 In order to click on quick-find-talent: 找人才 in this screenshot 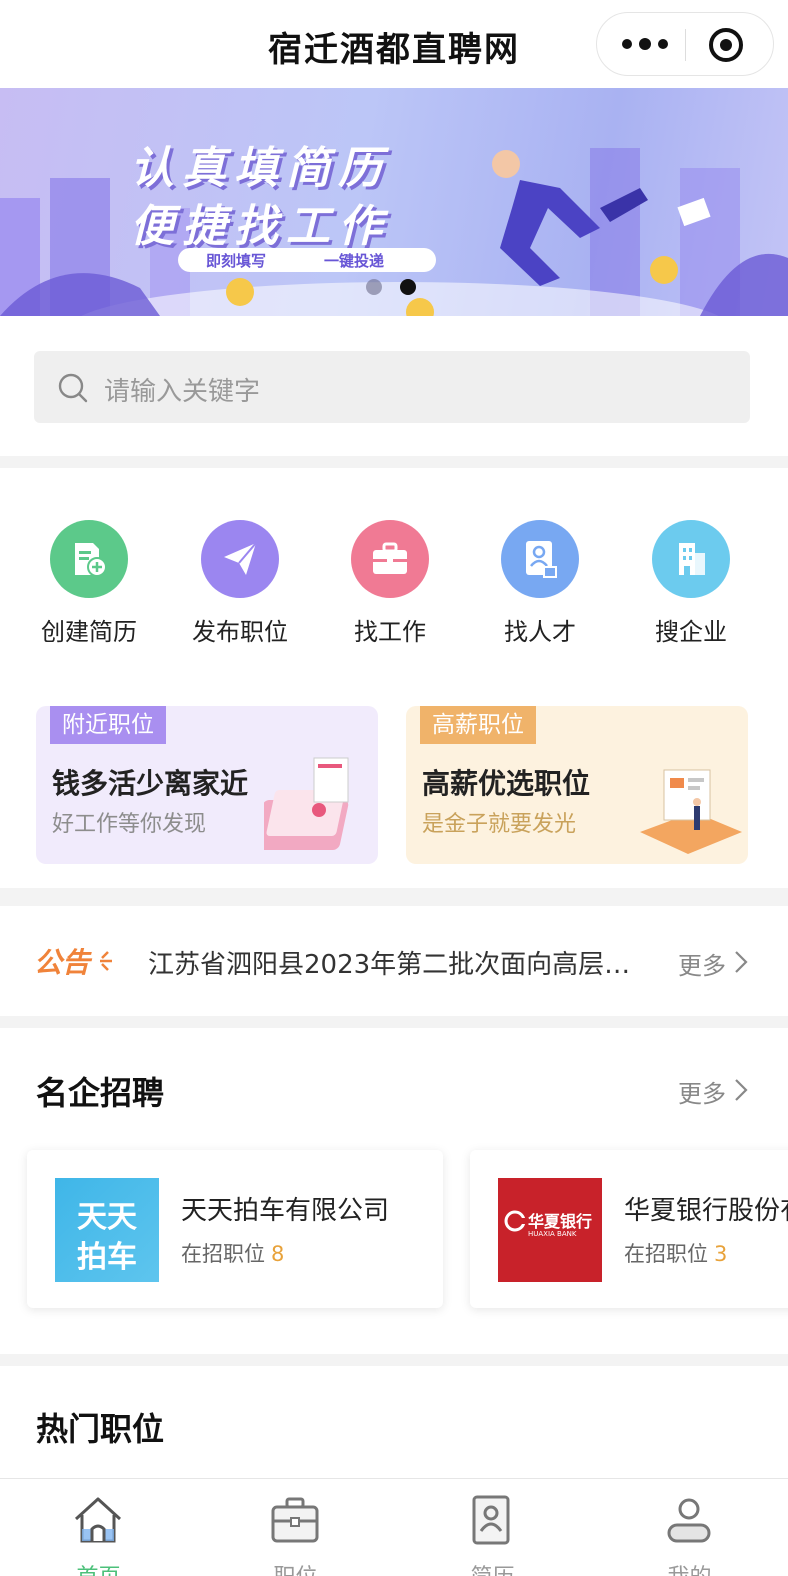, I will do `click(540, 585)`.